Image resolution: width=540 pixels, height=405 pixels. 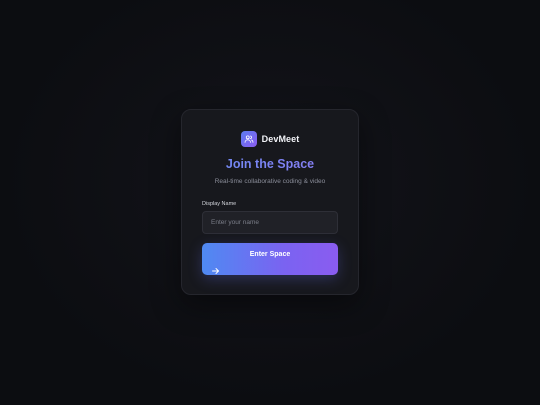 What do you see at coordinates (280, 138) in the screenshot?
I see `brand-name: DevMeet` at bounding box center [280, 138].